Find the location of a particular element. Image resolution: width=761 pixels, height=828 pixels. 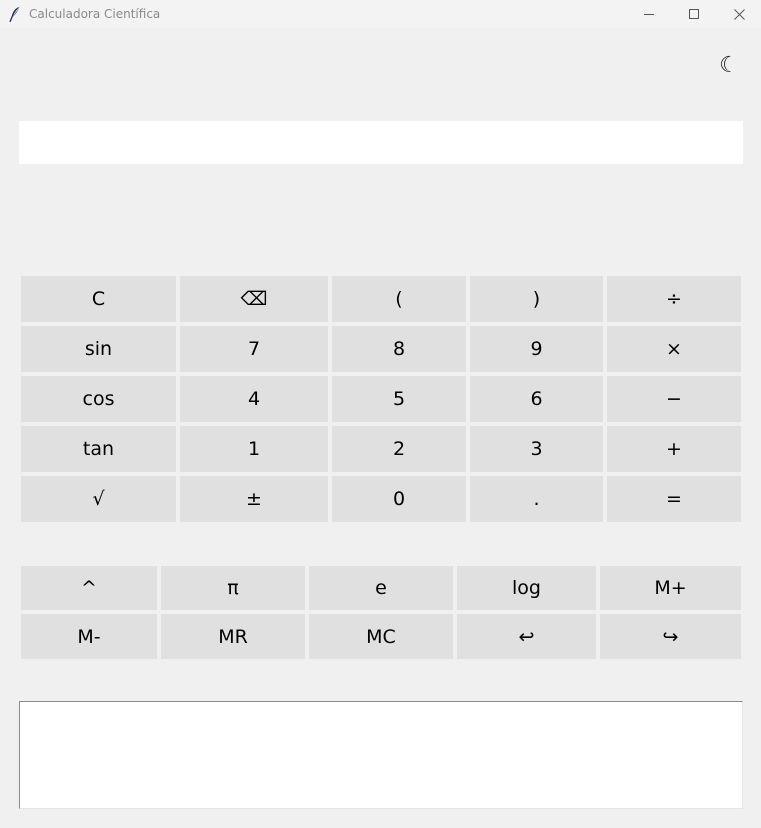

key-label: ÷ is located at coordinates (674, 299).